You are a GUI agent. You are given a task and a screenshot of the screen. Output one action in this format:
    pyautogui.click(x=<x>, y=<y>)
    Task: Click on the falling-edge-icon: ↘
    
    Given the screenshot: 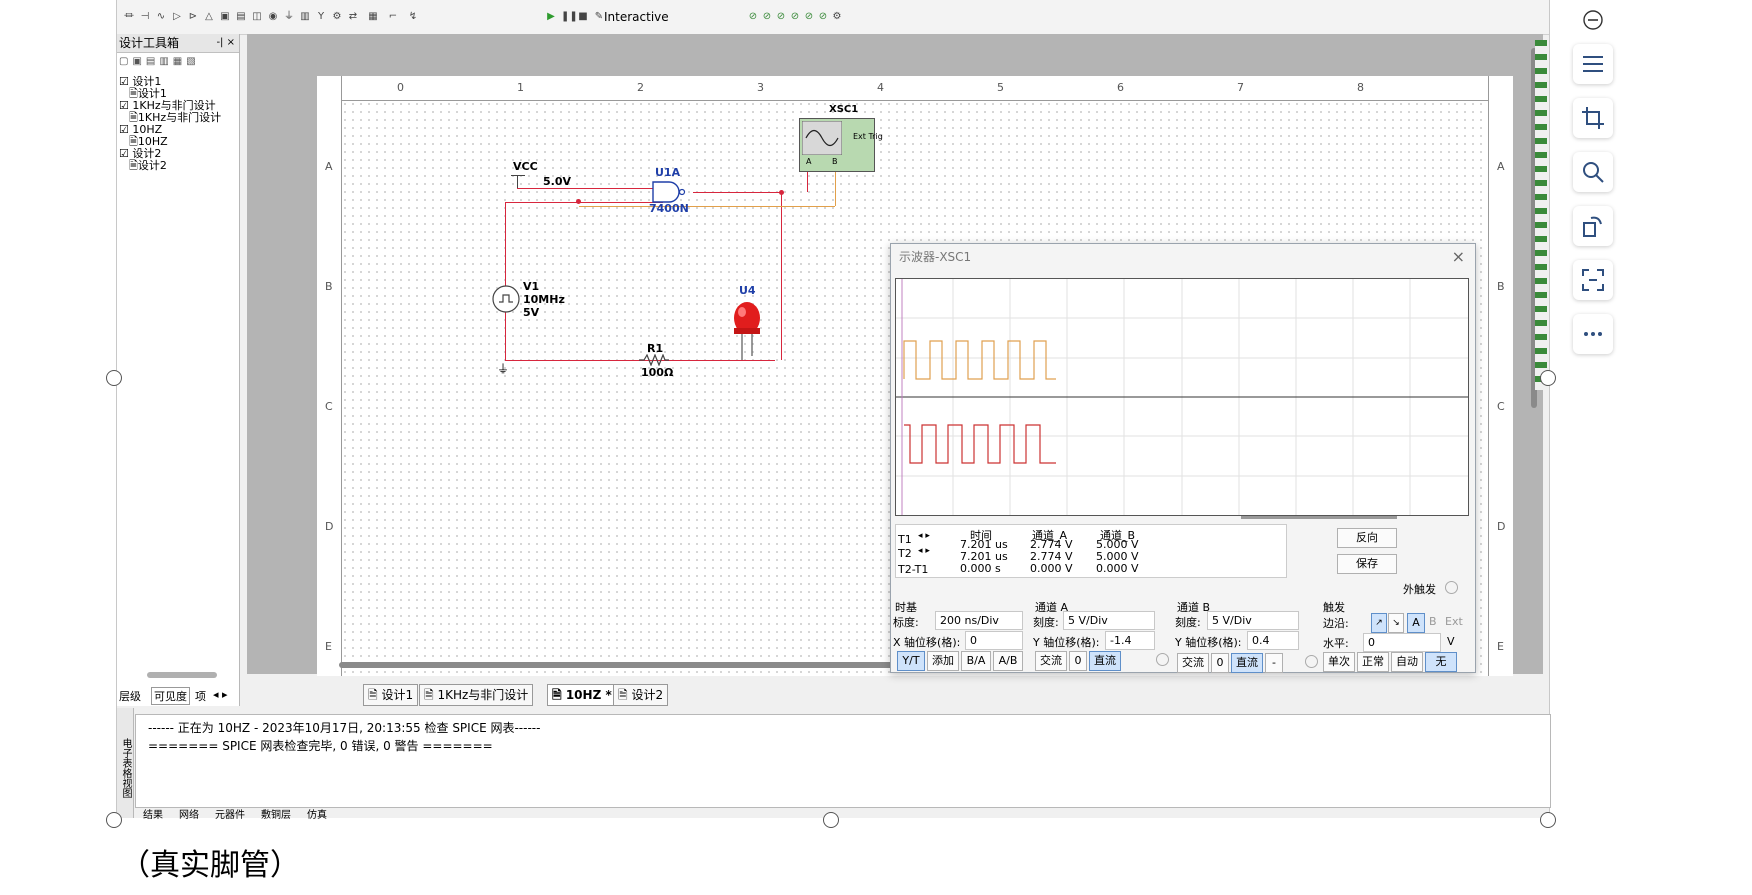 What is the action you would take?
    pyautogui.click(x=1396, y=623)
    